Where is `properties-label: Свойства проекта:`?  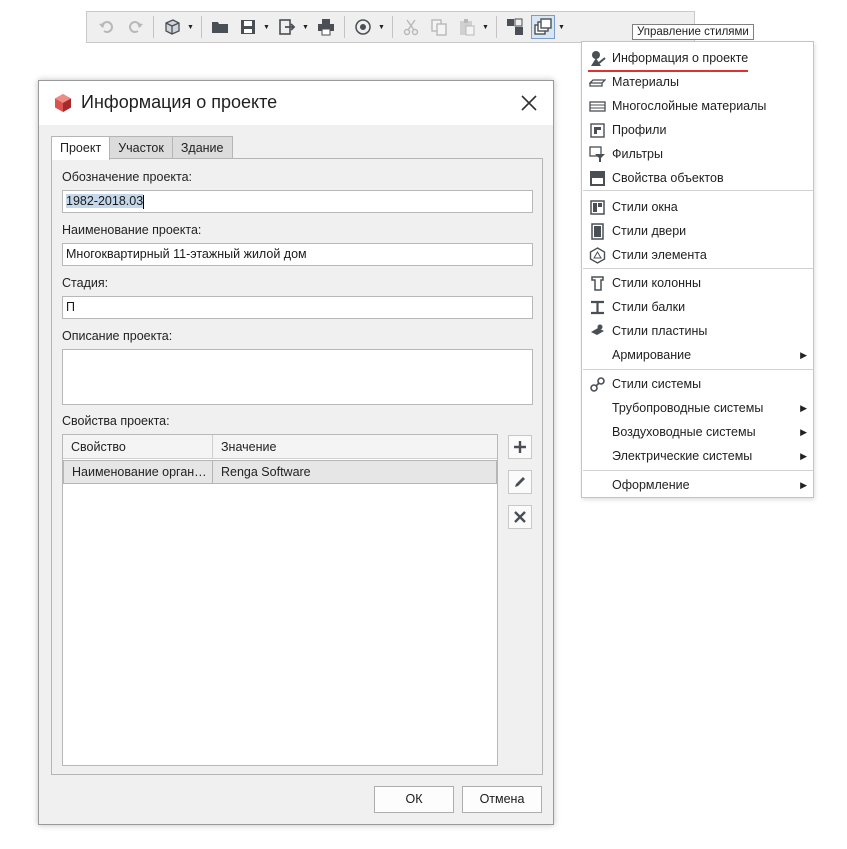
properties-label: Свойства проекта: is located at coordinates (116, 421).